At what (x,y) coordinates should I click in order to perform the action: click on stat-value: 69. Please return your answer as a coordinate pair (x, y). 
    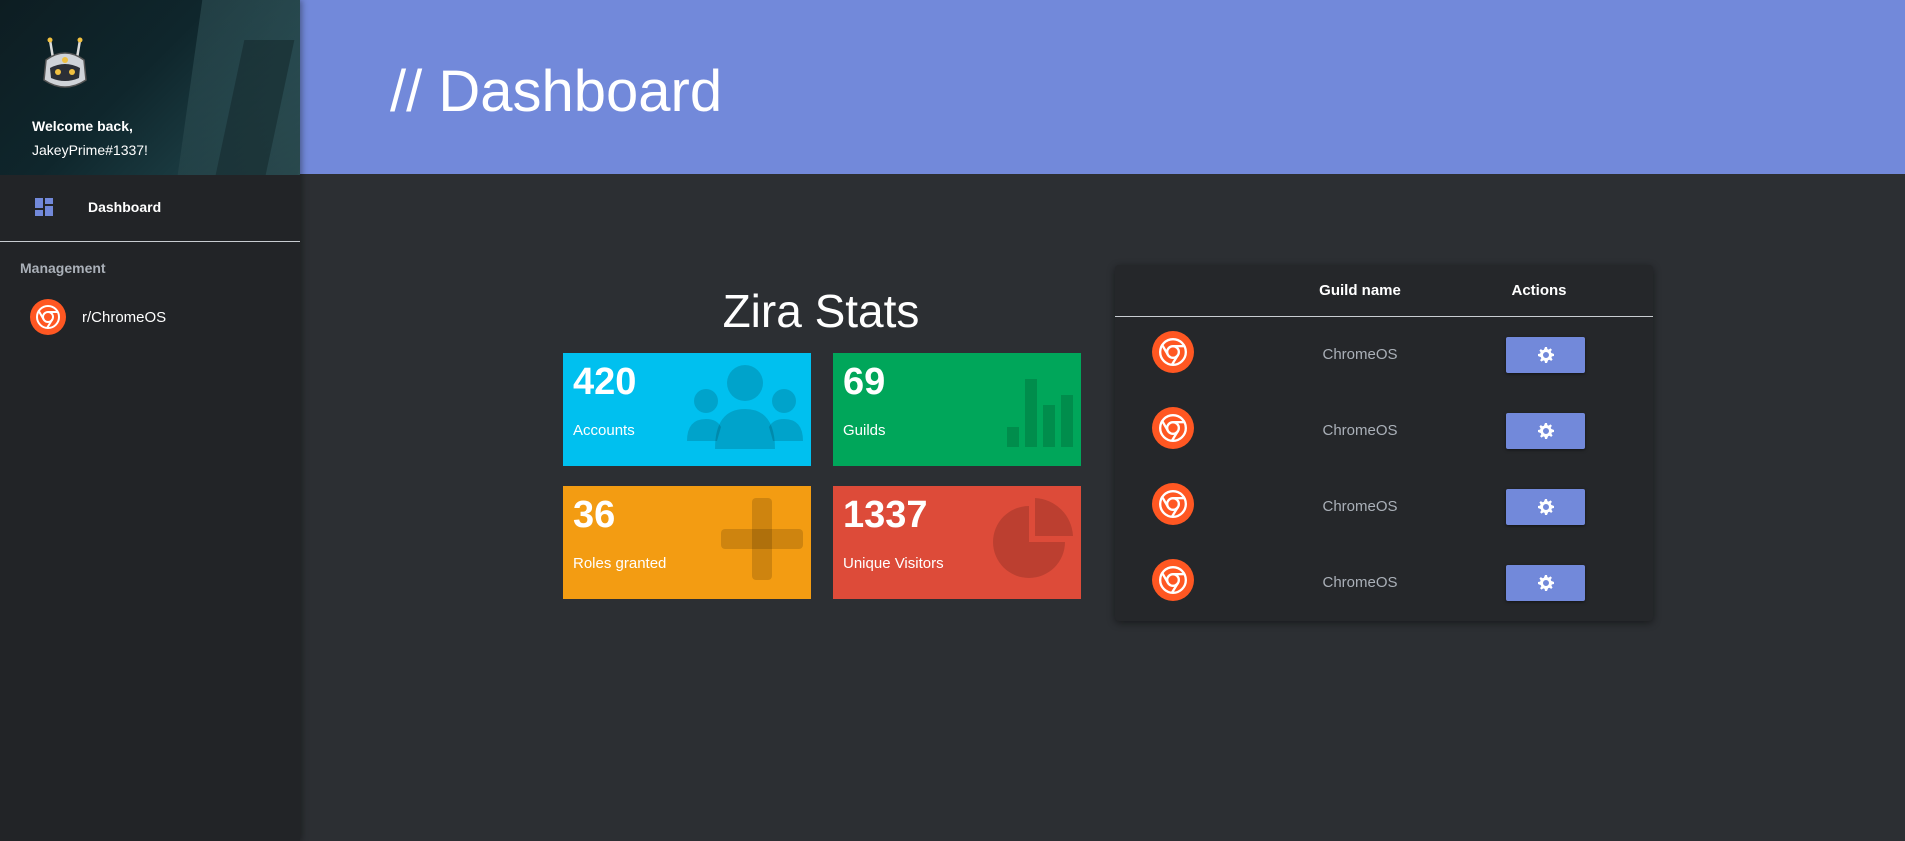
    Looking at the image, I should click on (864, 382).